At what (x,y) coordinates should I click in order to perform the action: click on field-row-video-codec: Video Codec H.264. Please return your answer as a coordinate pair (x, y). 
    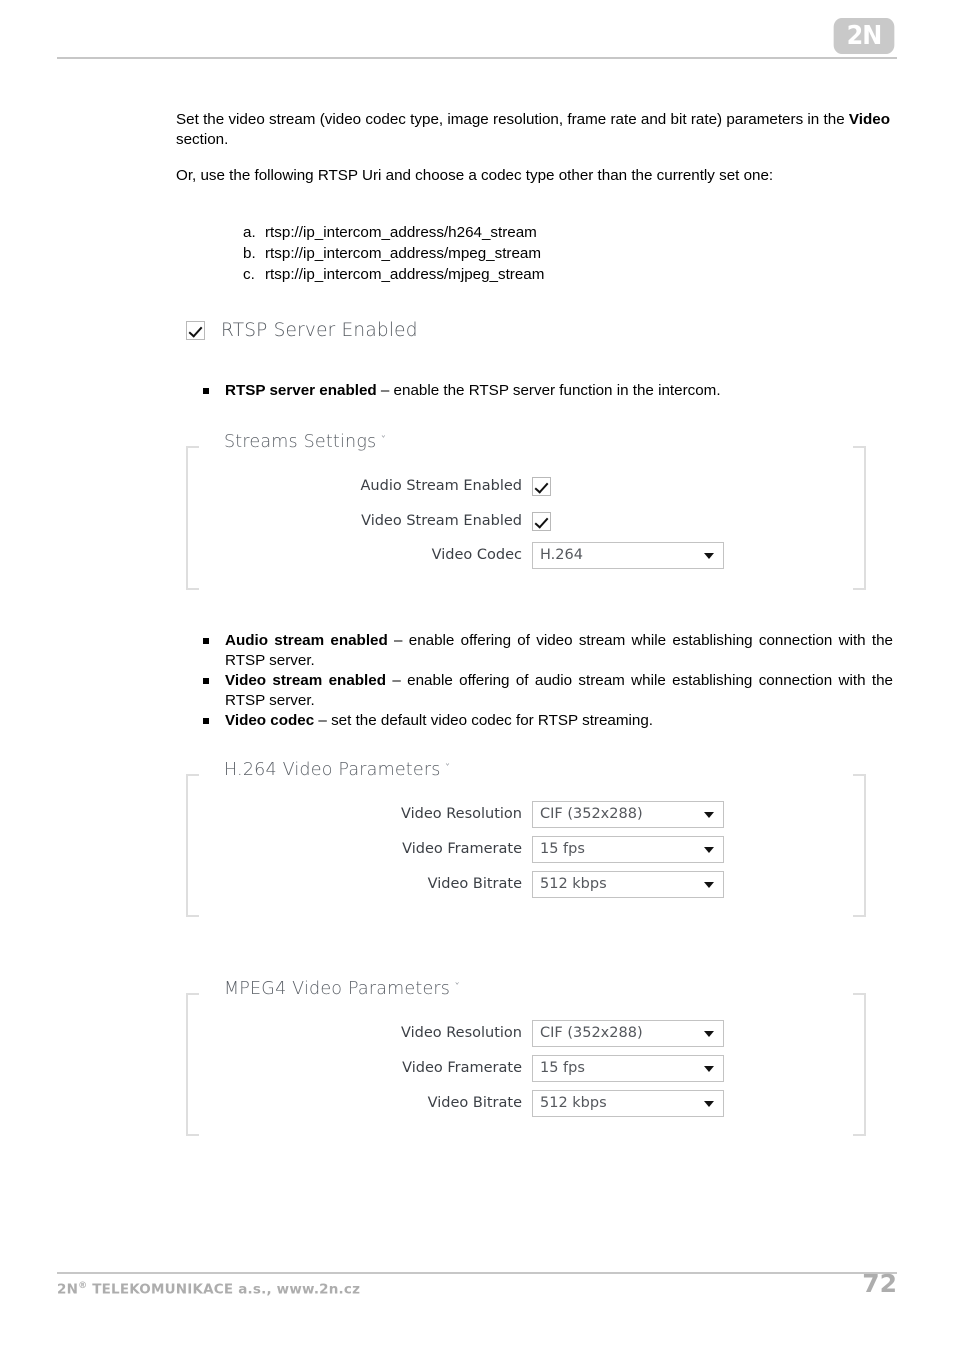
    Looking at the image, I should click on (470, 555).